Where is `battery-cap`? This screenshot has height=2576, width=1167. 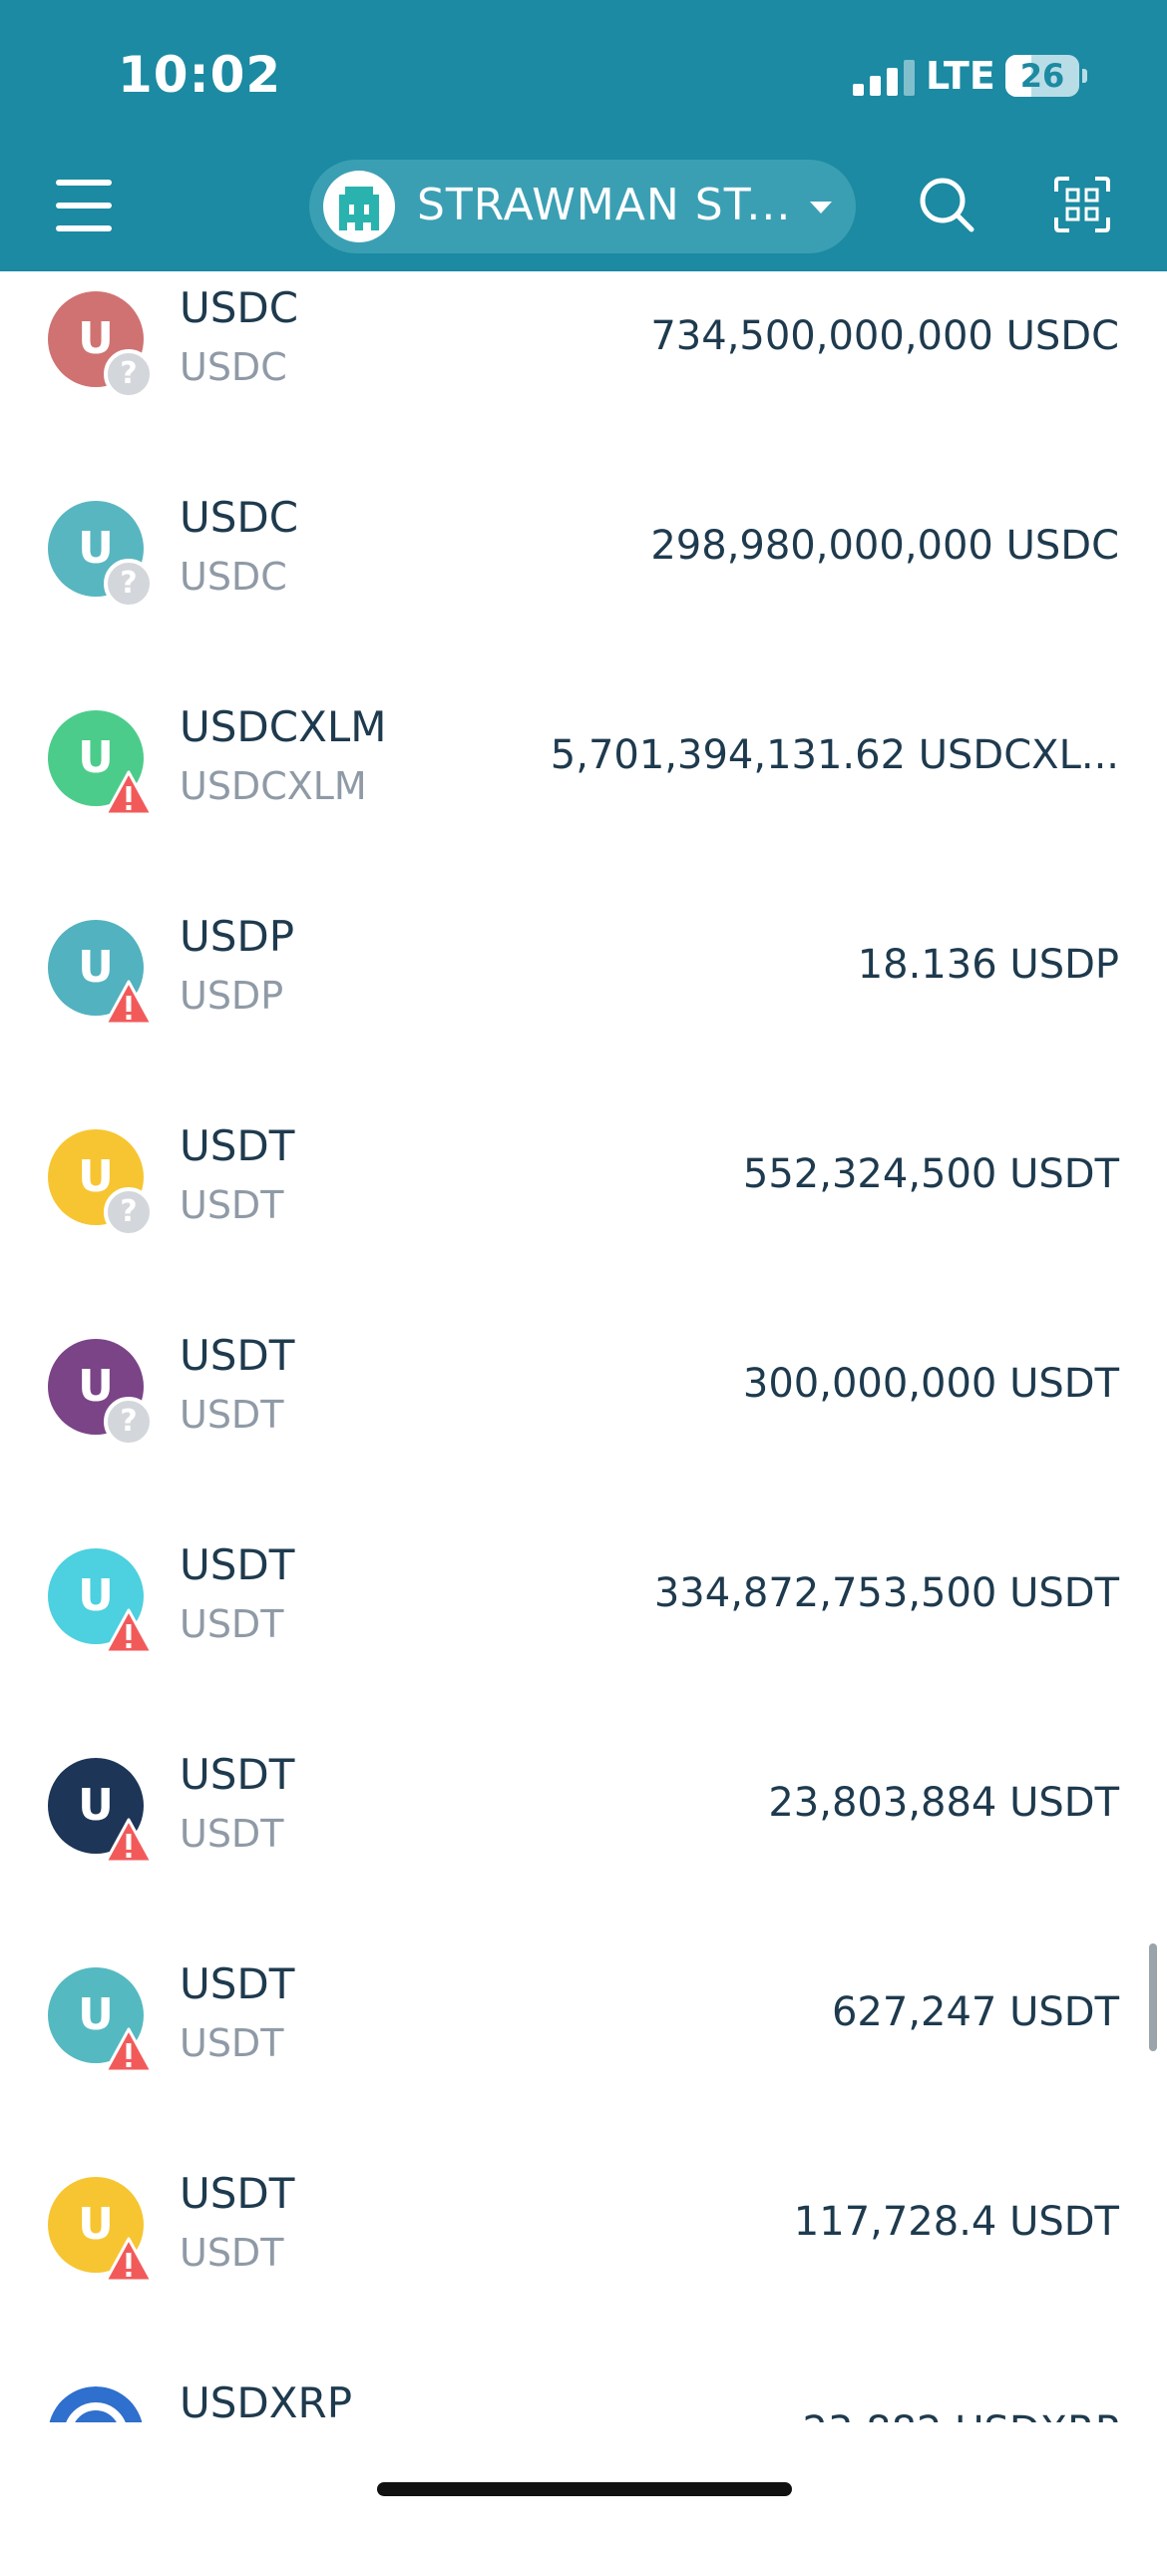 battery-cap is located at coordinates (1084, 76).